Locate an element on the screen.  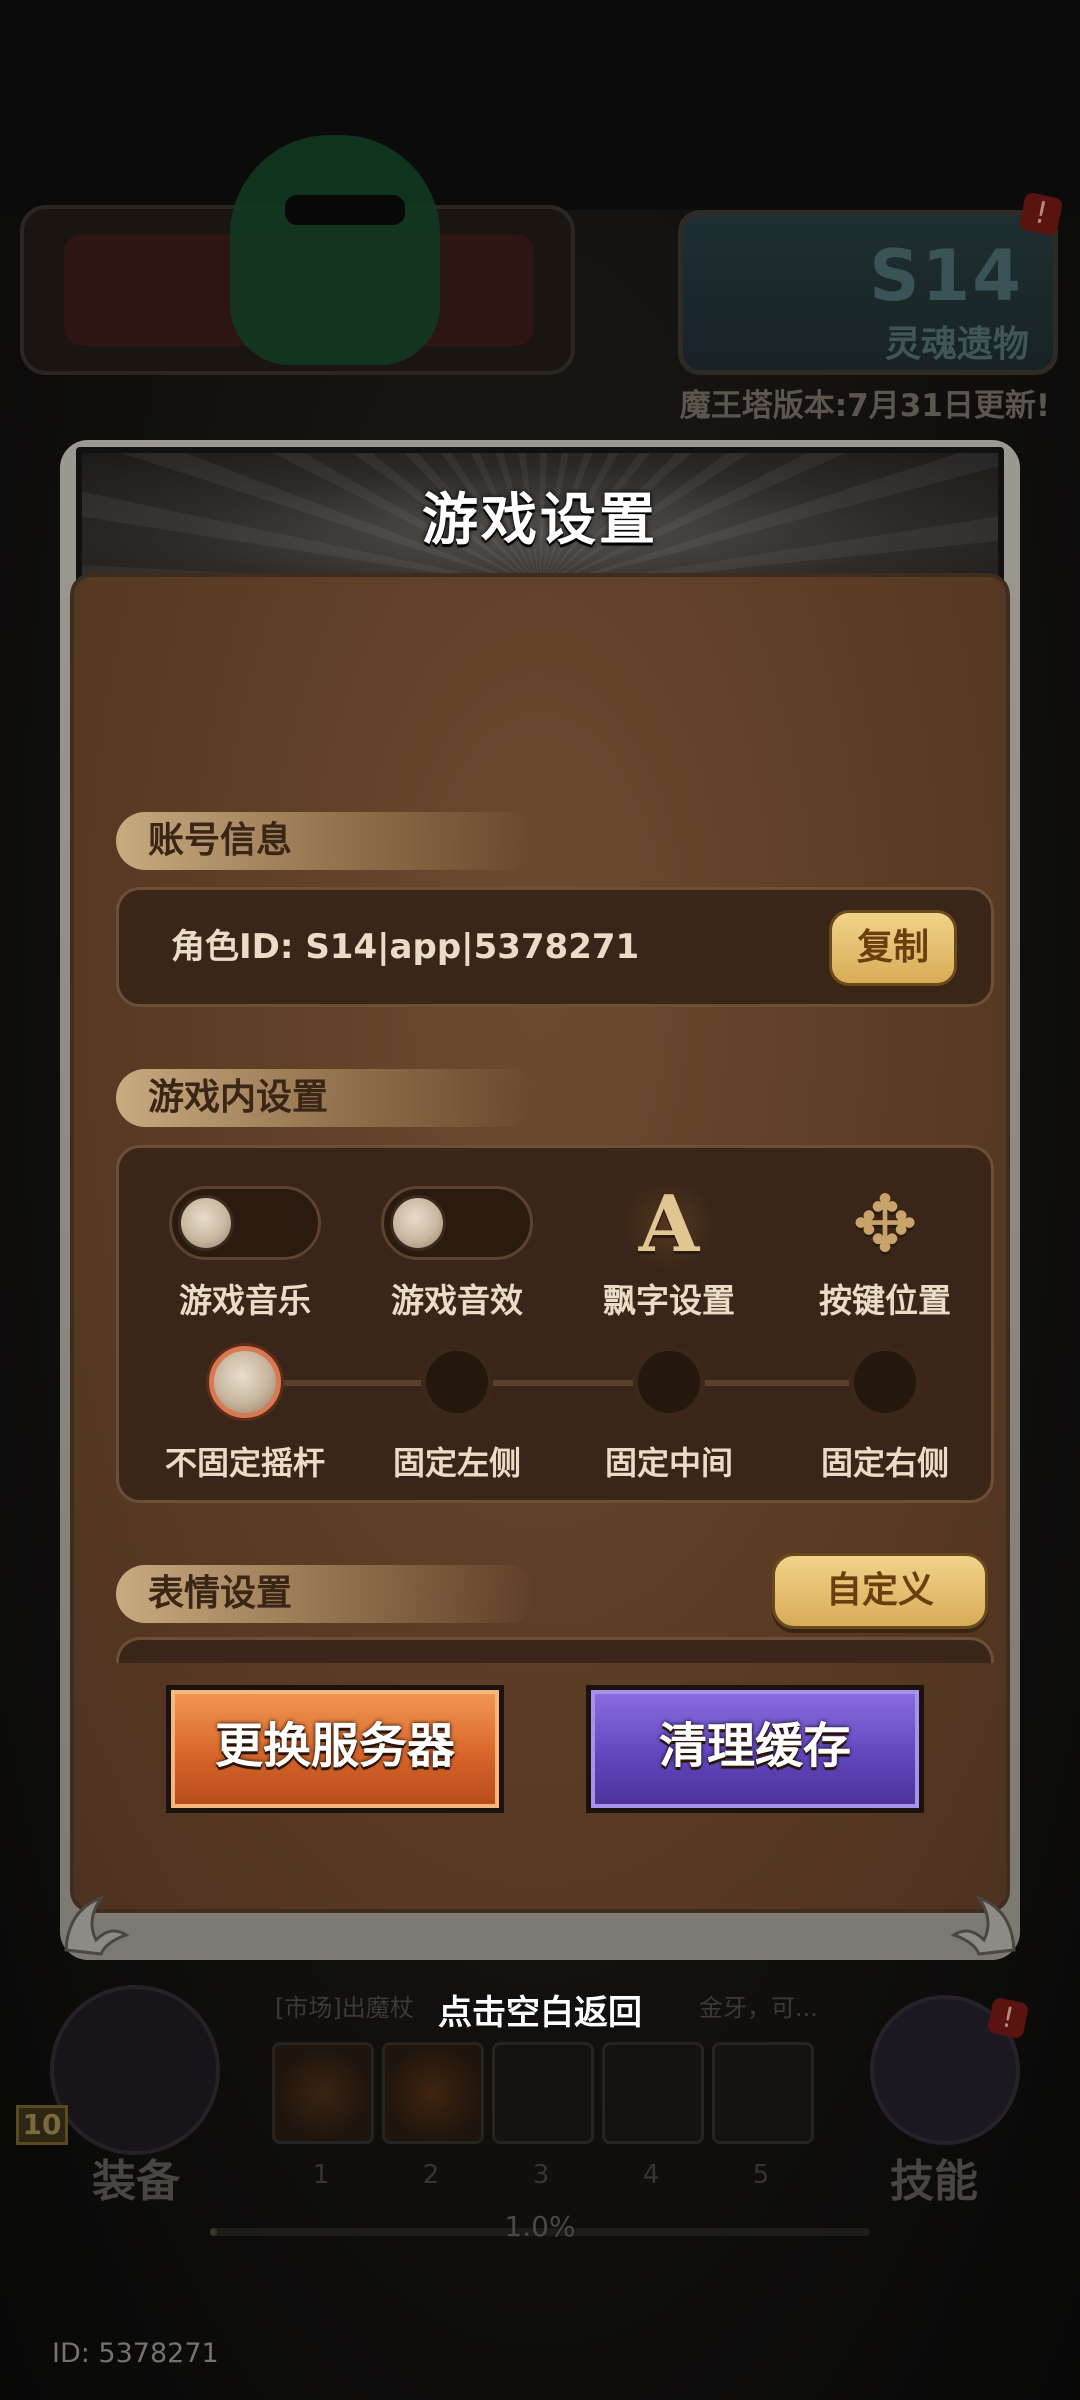
role-id-value: S14|app|5378271 is located at coordinates (472, 947).